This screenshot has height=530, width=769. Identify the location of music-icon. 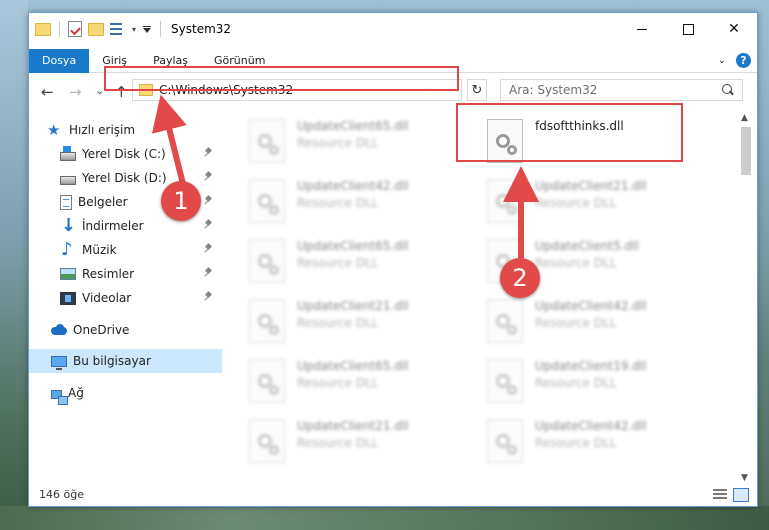
(68, 249).